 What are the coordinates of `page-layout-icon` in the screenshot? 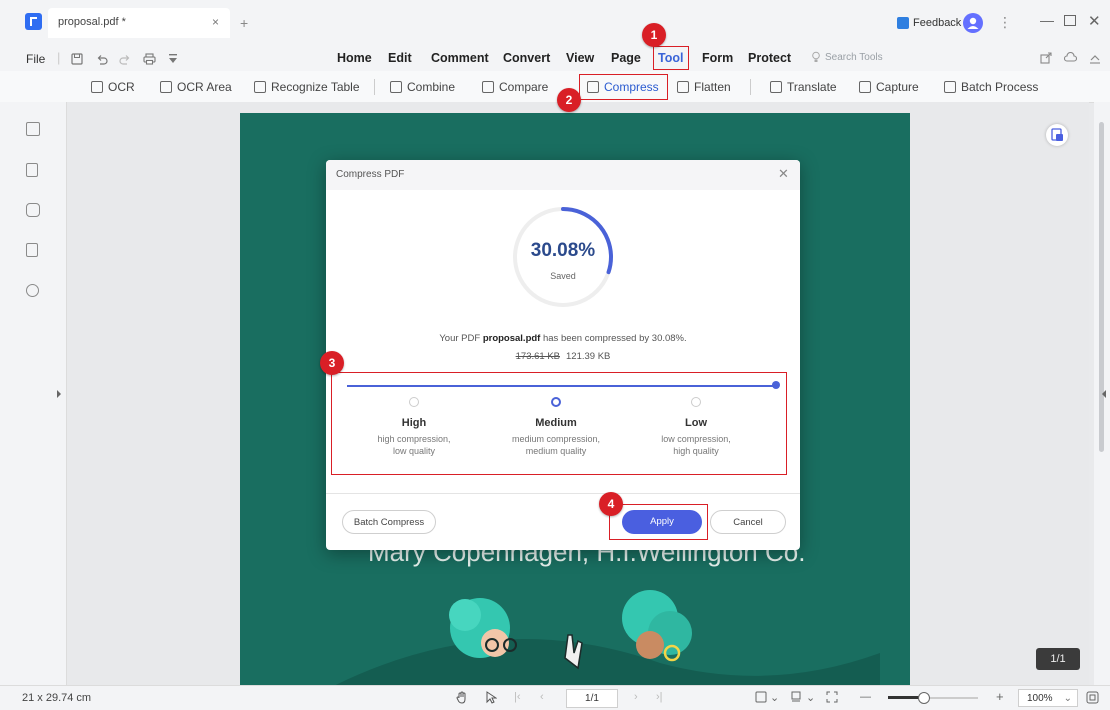 It's located at (796, 697).